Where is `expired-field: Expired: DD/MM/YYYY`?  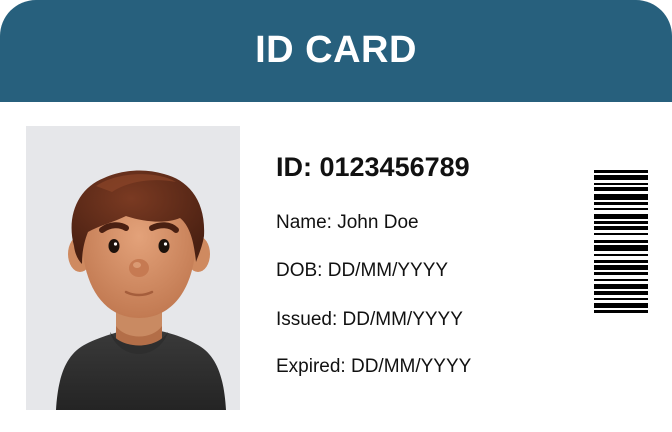 expired-field: Expired: DD/MM/YYYY is located at coordinates (374, 366).